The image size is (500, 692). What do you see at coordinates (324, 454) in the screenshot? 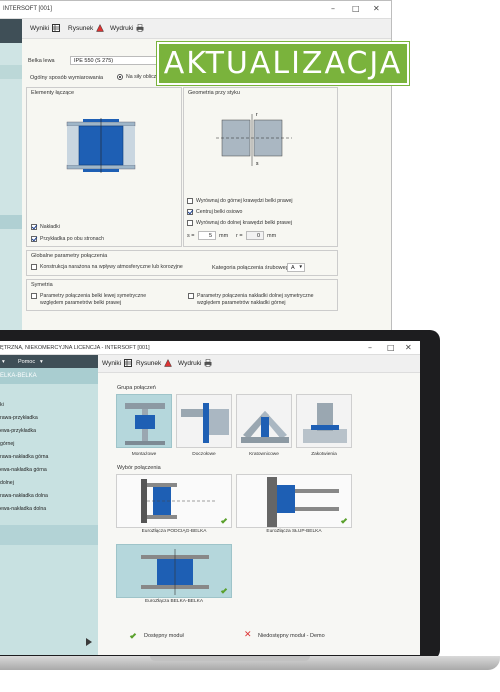
I see `group-caption: Zakotwienia` at bounding box center [324, 454].